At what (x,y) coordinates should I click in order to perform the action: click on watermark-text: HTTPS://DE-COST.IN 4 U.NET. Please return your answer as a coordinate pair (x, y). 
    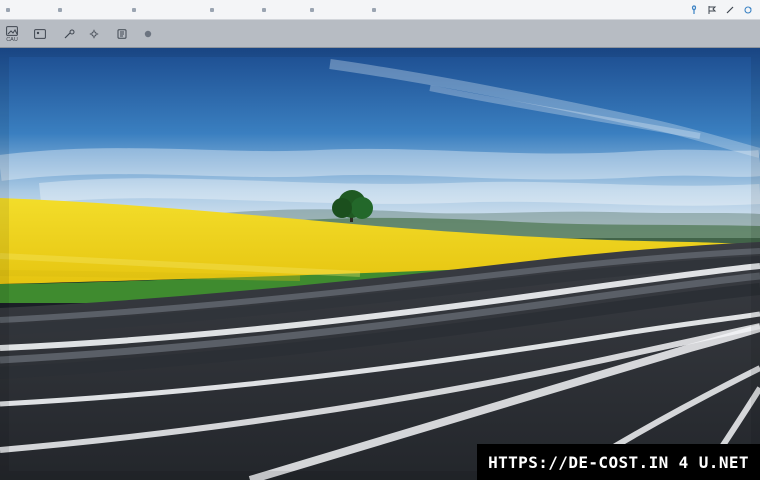
    Looking at the image, I should click on (618, 462).